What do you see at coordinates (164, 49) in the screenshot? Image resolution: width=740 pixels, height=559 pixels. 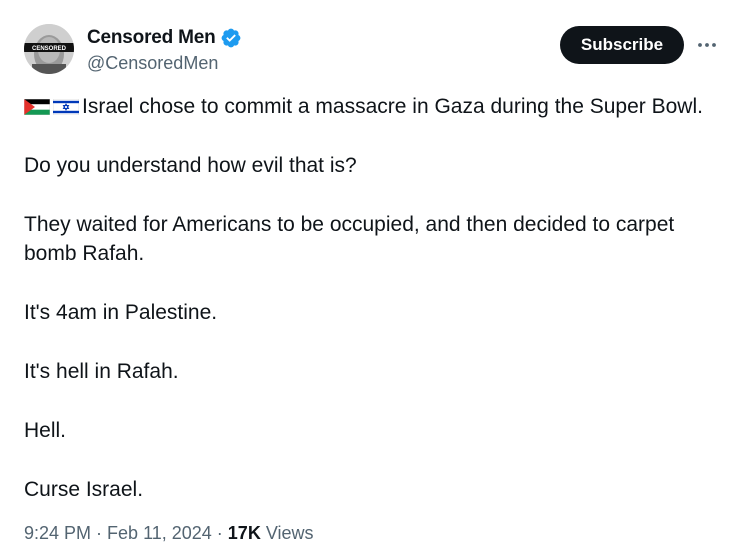 I see `author-block: Censored Men @CensoredMen` at bounding box center [164, 49].